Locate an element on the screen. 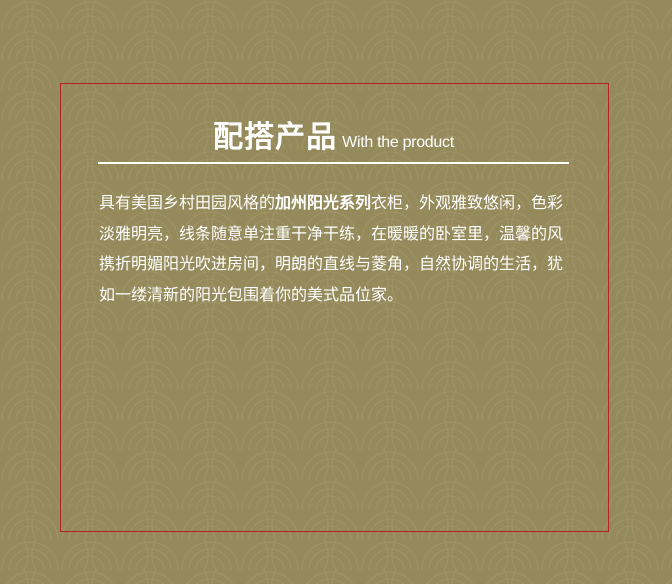 The image size is (672, 584). heading-chinese: 配搭产品 is located at coordinates (275, 137).